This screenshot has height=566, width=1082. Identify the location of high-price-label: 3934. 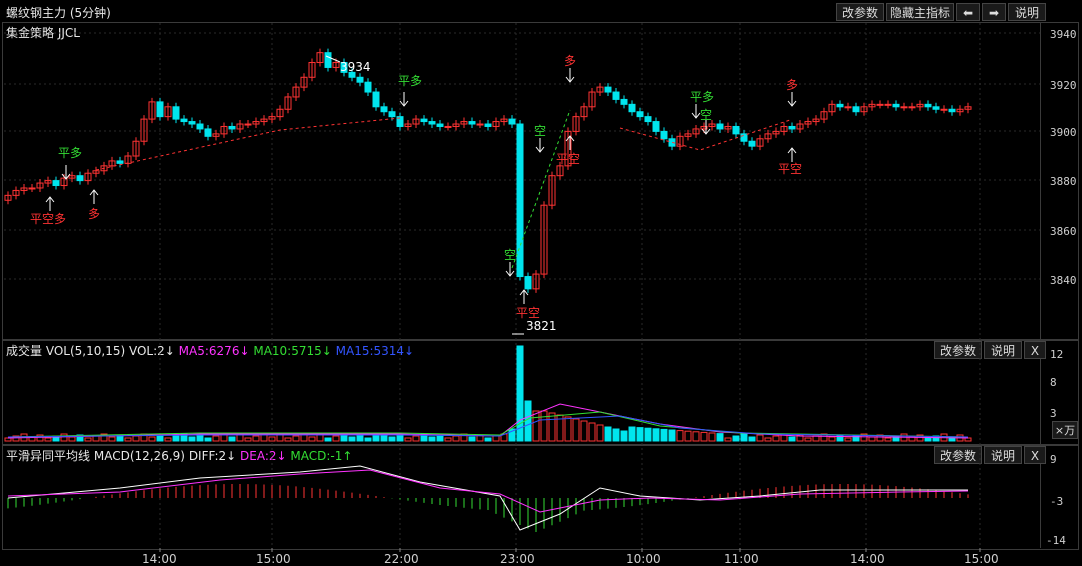
(355, 67).